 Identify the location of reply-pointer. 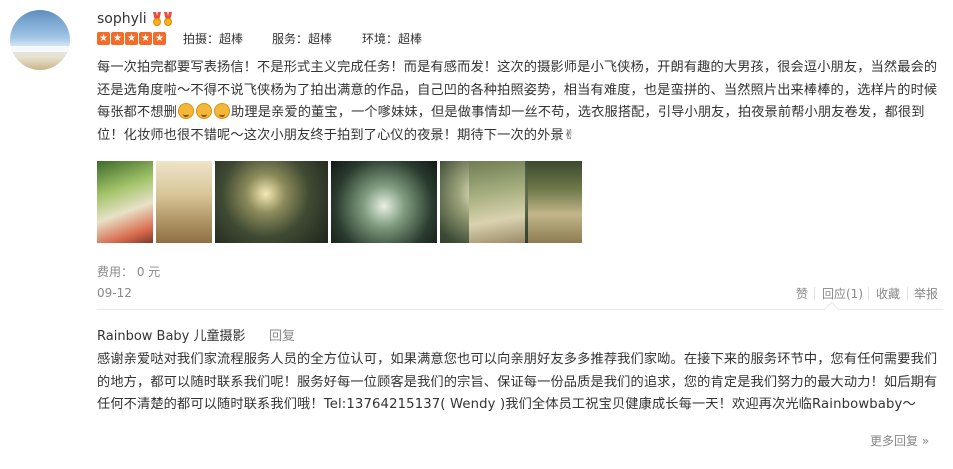
(831, 309).